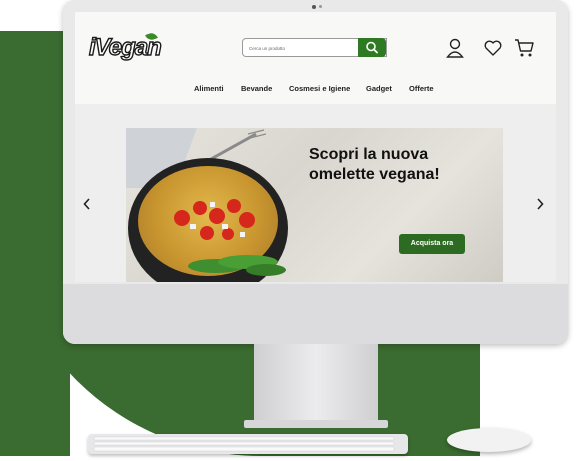 This screenshot has width=580, height=461. What do you see at coordinates (316, 384) in the screenshot?
I see `monitor-stand` at bounding box center [316, 384].